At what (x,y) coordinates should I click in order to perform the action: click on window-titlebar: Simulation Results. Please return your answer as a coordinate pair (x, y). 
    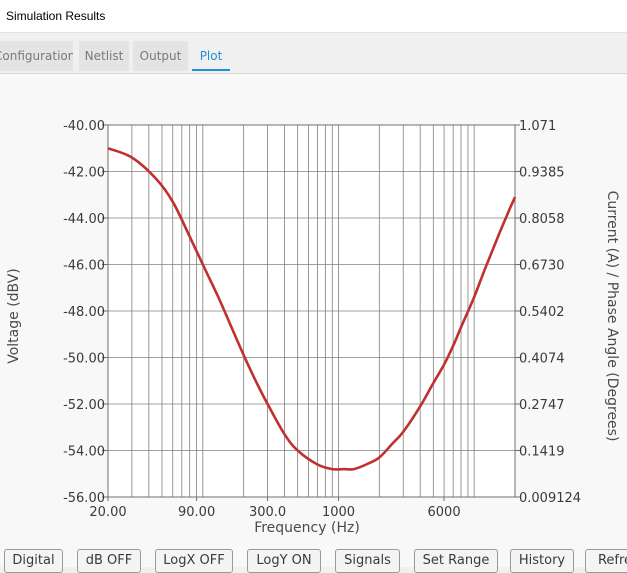
    Looking at the image, I should click on (313, 16).